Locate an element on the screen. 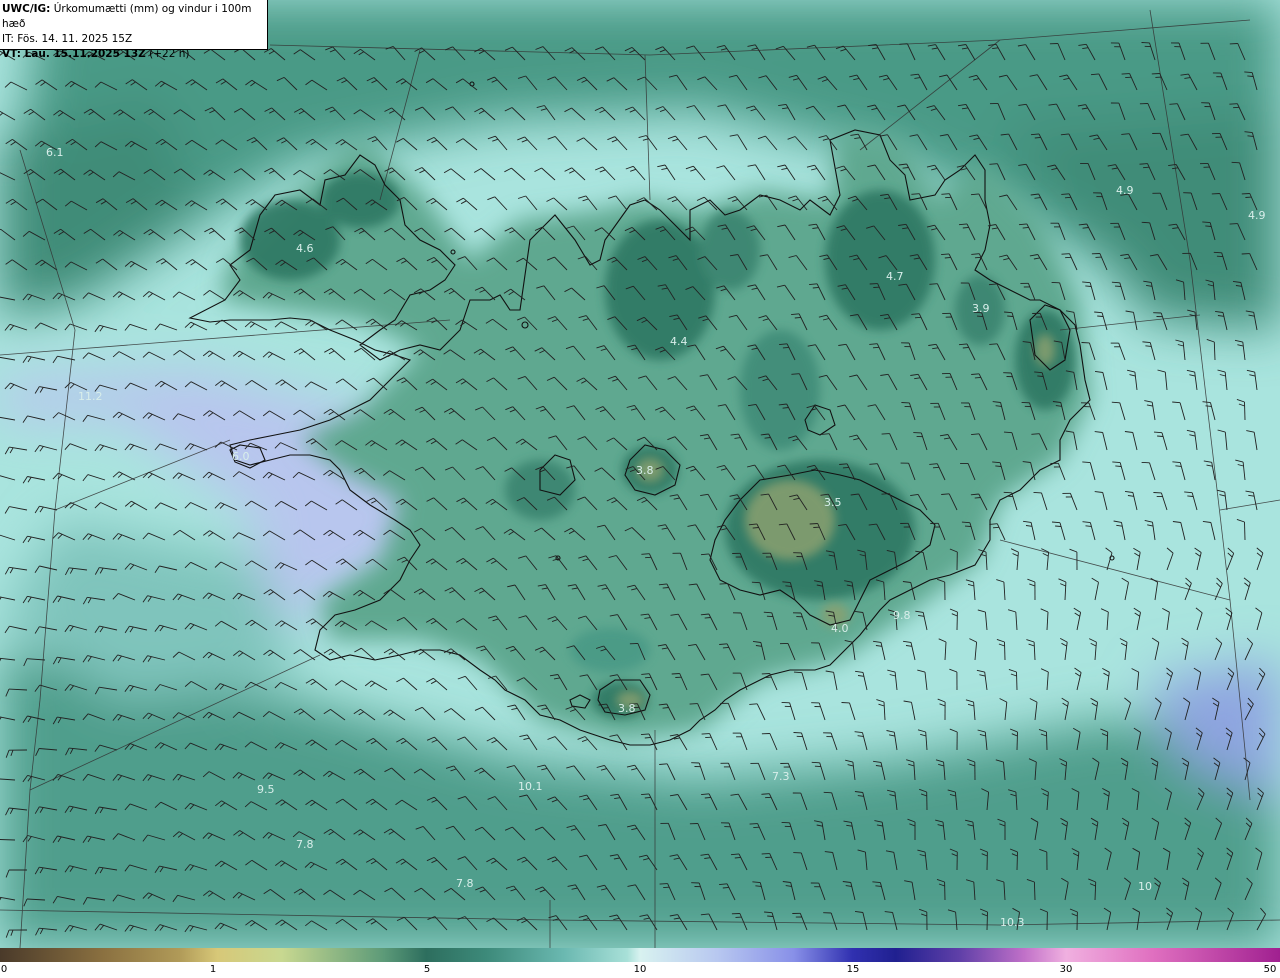 The width and height of the screenshot is (1280, 978). forecast-offset: (+22 h) is located at coordinates (169, 54).